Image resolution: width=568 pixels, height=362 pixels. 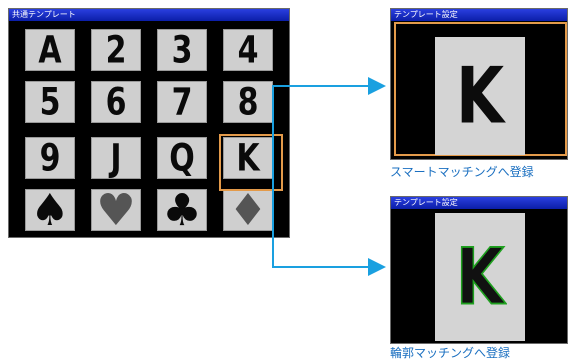 I want to click on template-card-label: 6, so click(x=116, y=102).